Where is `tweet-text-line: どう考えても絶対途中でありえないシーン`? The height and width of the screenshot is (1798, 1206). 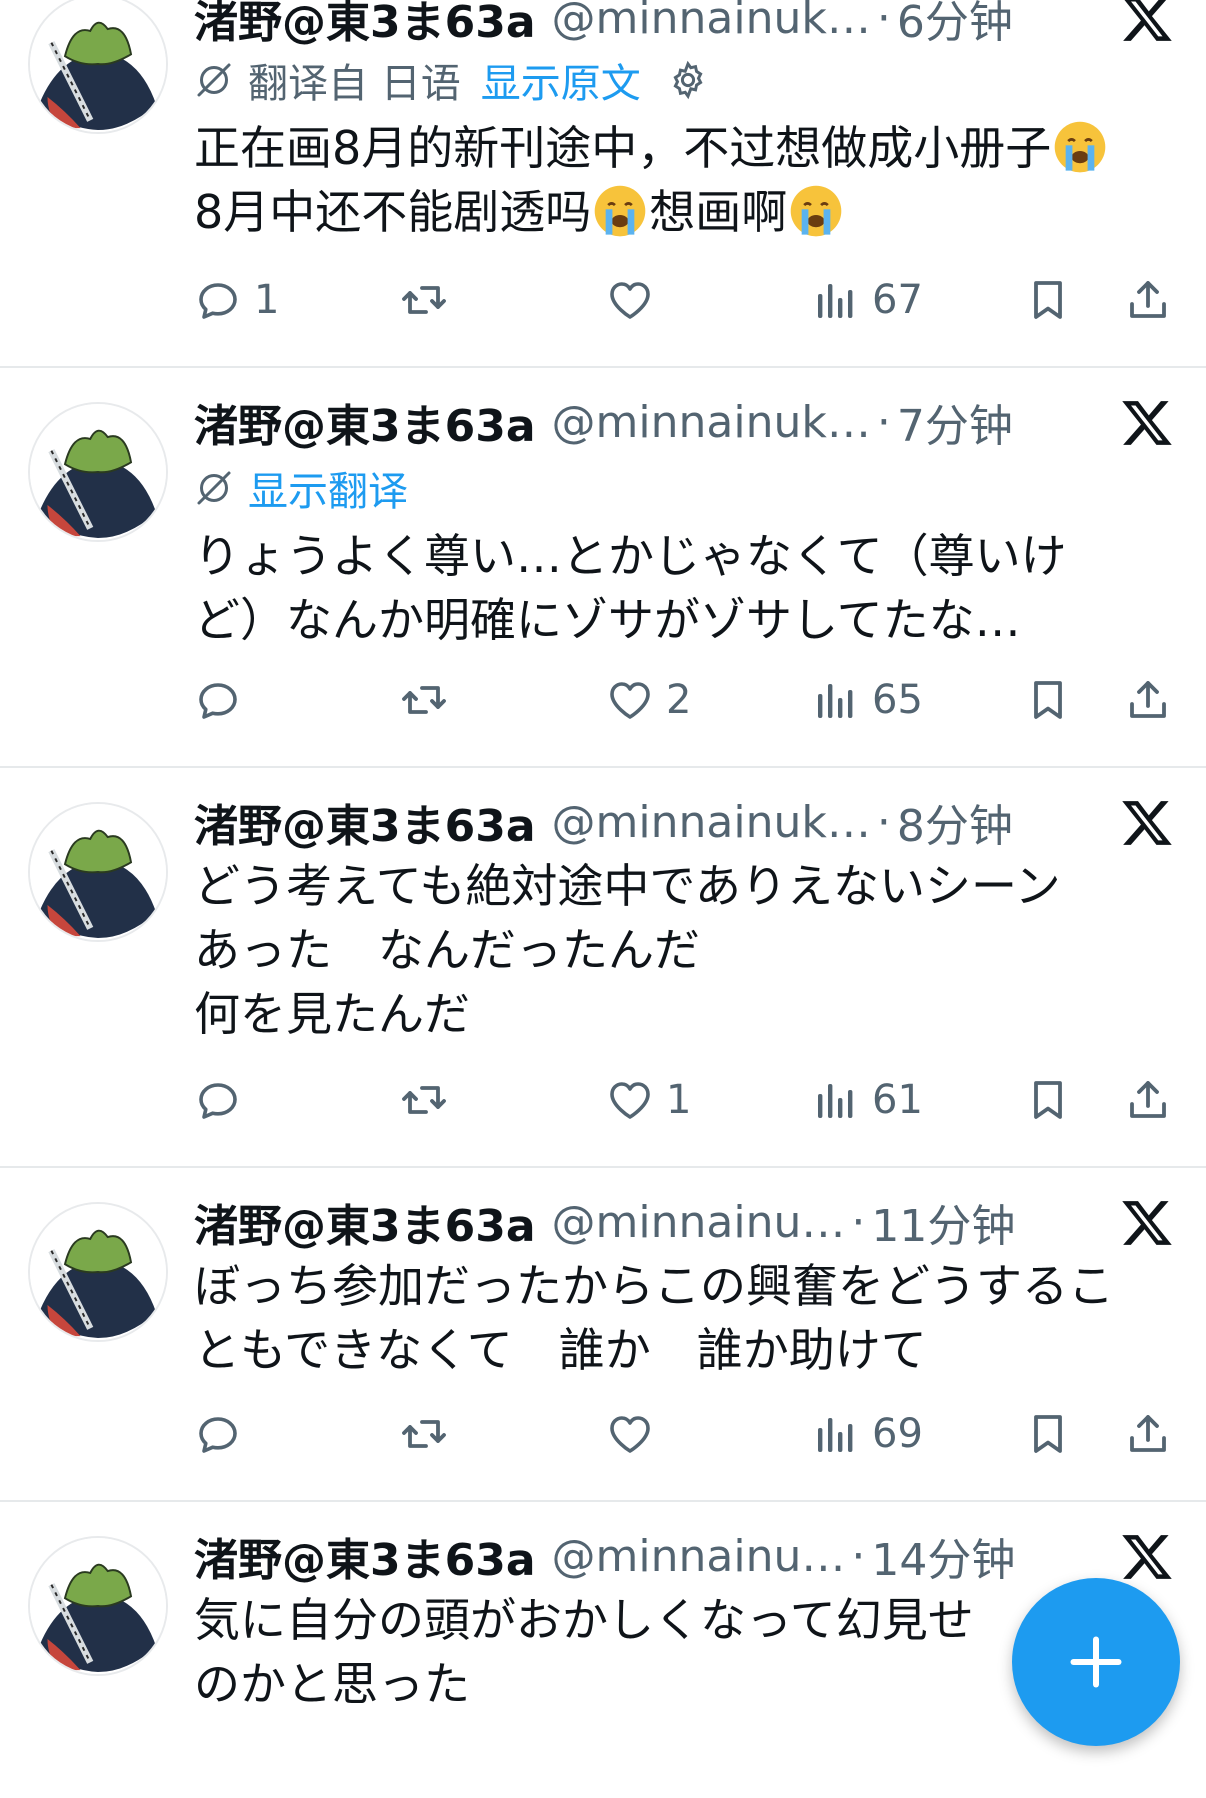 tweet-text-line: どう考えても絶対途中でありえないシーン is located at coordinates (627, 886).